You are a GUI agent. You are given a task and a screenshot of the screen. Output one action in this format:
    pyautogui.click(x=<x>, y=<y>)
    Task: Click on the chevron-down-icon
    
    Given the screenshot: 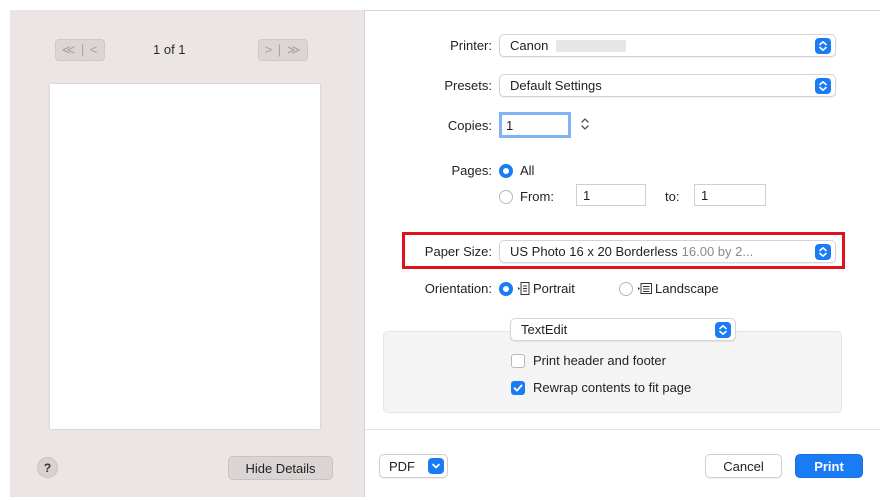 What is the action you would take?
    pyautogui.click(x=436, y=466)
    